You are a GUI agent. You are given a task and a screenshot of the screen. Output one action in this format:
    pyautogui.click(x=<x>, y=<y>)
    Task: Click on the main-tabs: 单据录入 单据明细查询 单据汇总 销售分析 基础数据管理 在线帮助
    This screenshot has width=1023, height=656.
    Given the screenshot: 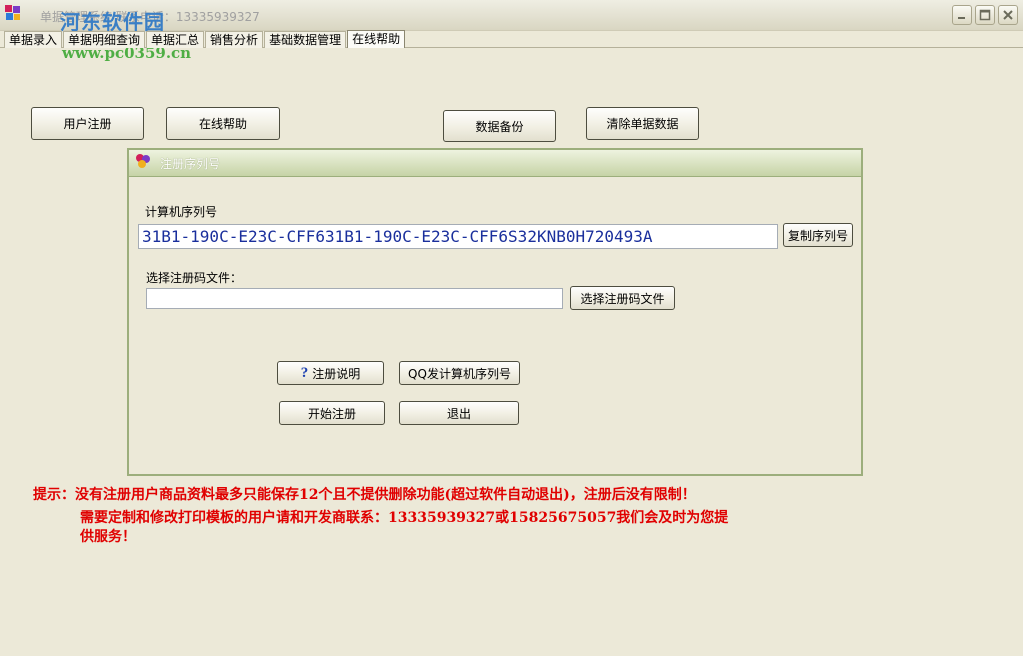 What is the action you would take?
    pyautogui.click(x=205, y=39)
    